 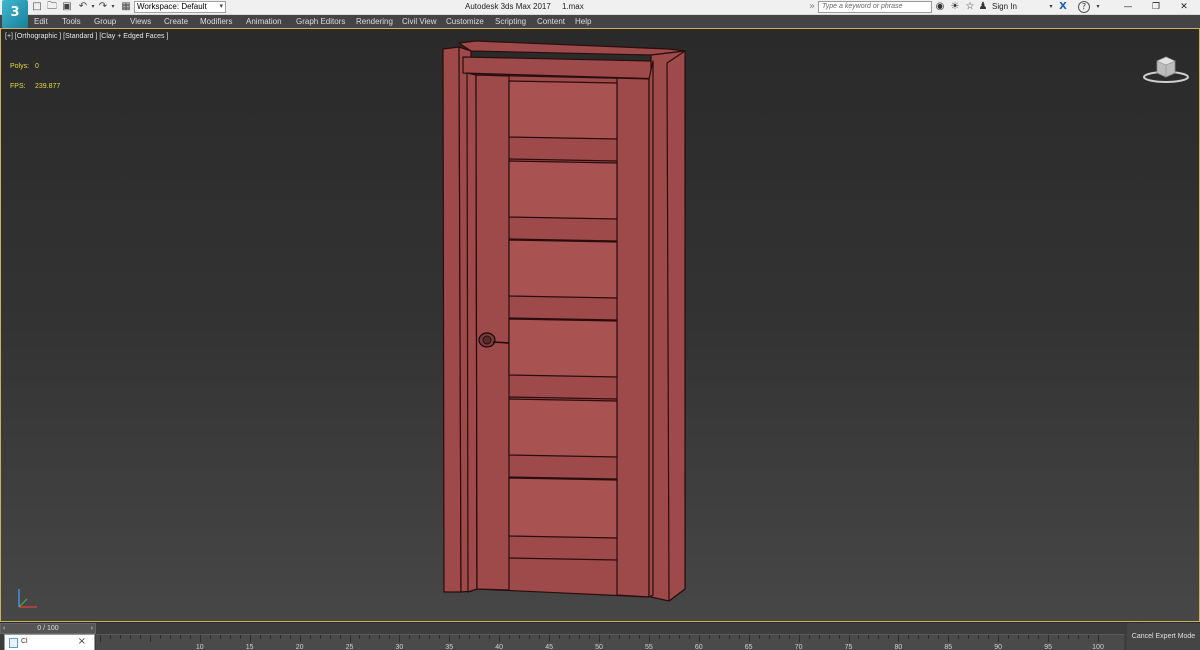 What do you see at coordinates (264, 21) in the screenshot?
I see `menu-animation: Animation` at bounding box center [264, 21].